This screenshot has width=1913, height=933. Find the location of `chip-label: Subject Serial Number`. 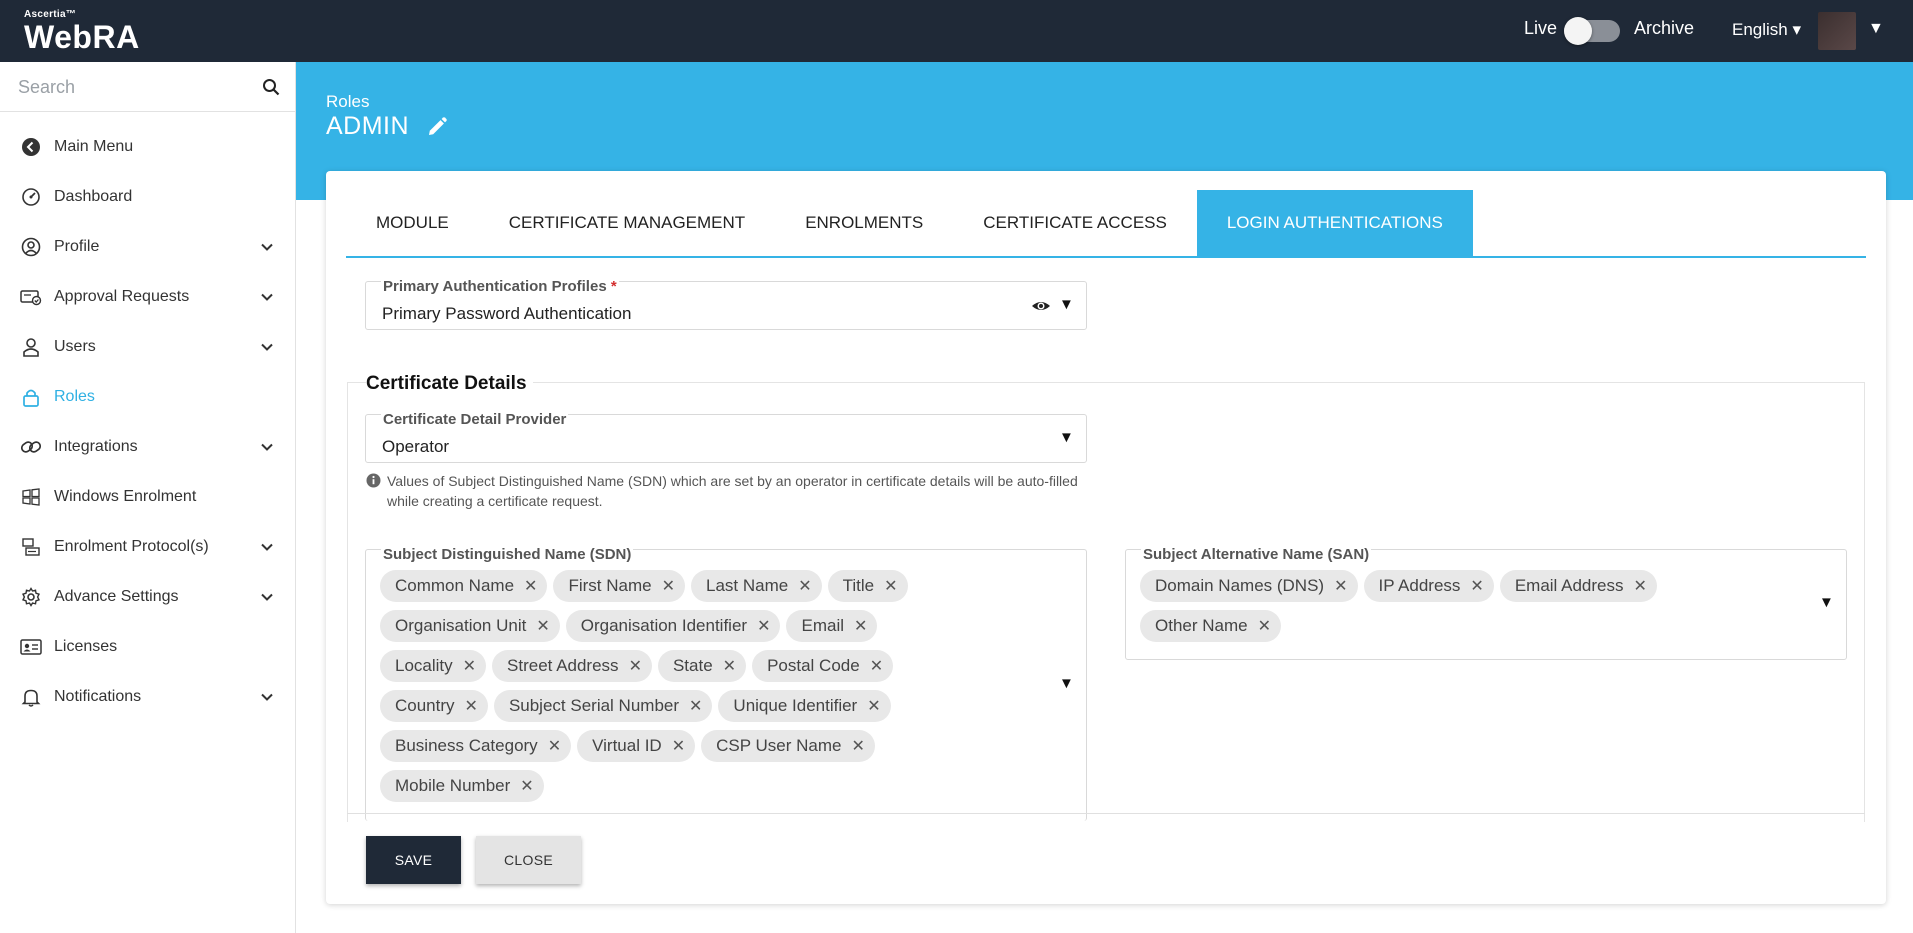

chip-label: Subject Serial Number is located at coordinates (594, 705).